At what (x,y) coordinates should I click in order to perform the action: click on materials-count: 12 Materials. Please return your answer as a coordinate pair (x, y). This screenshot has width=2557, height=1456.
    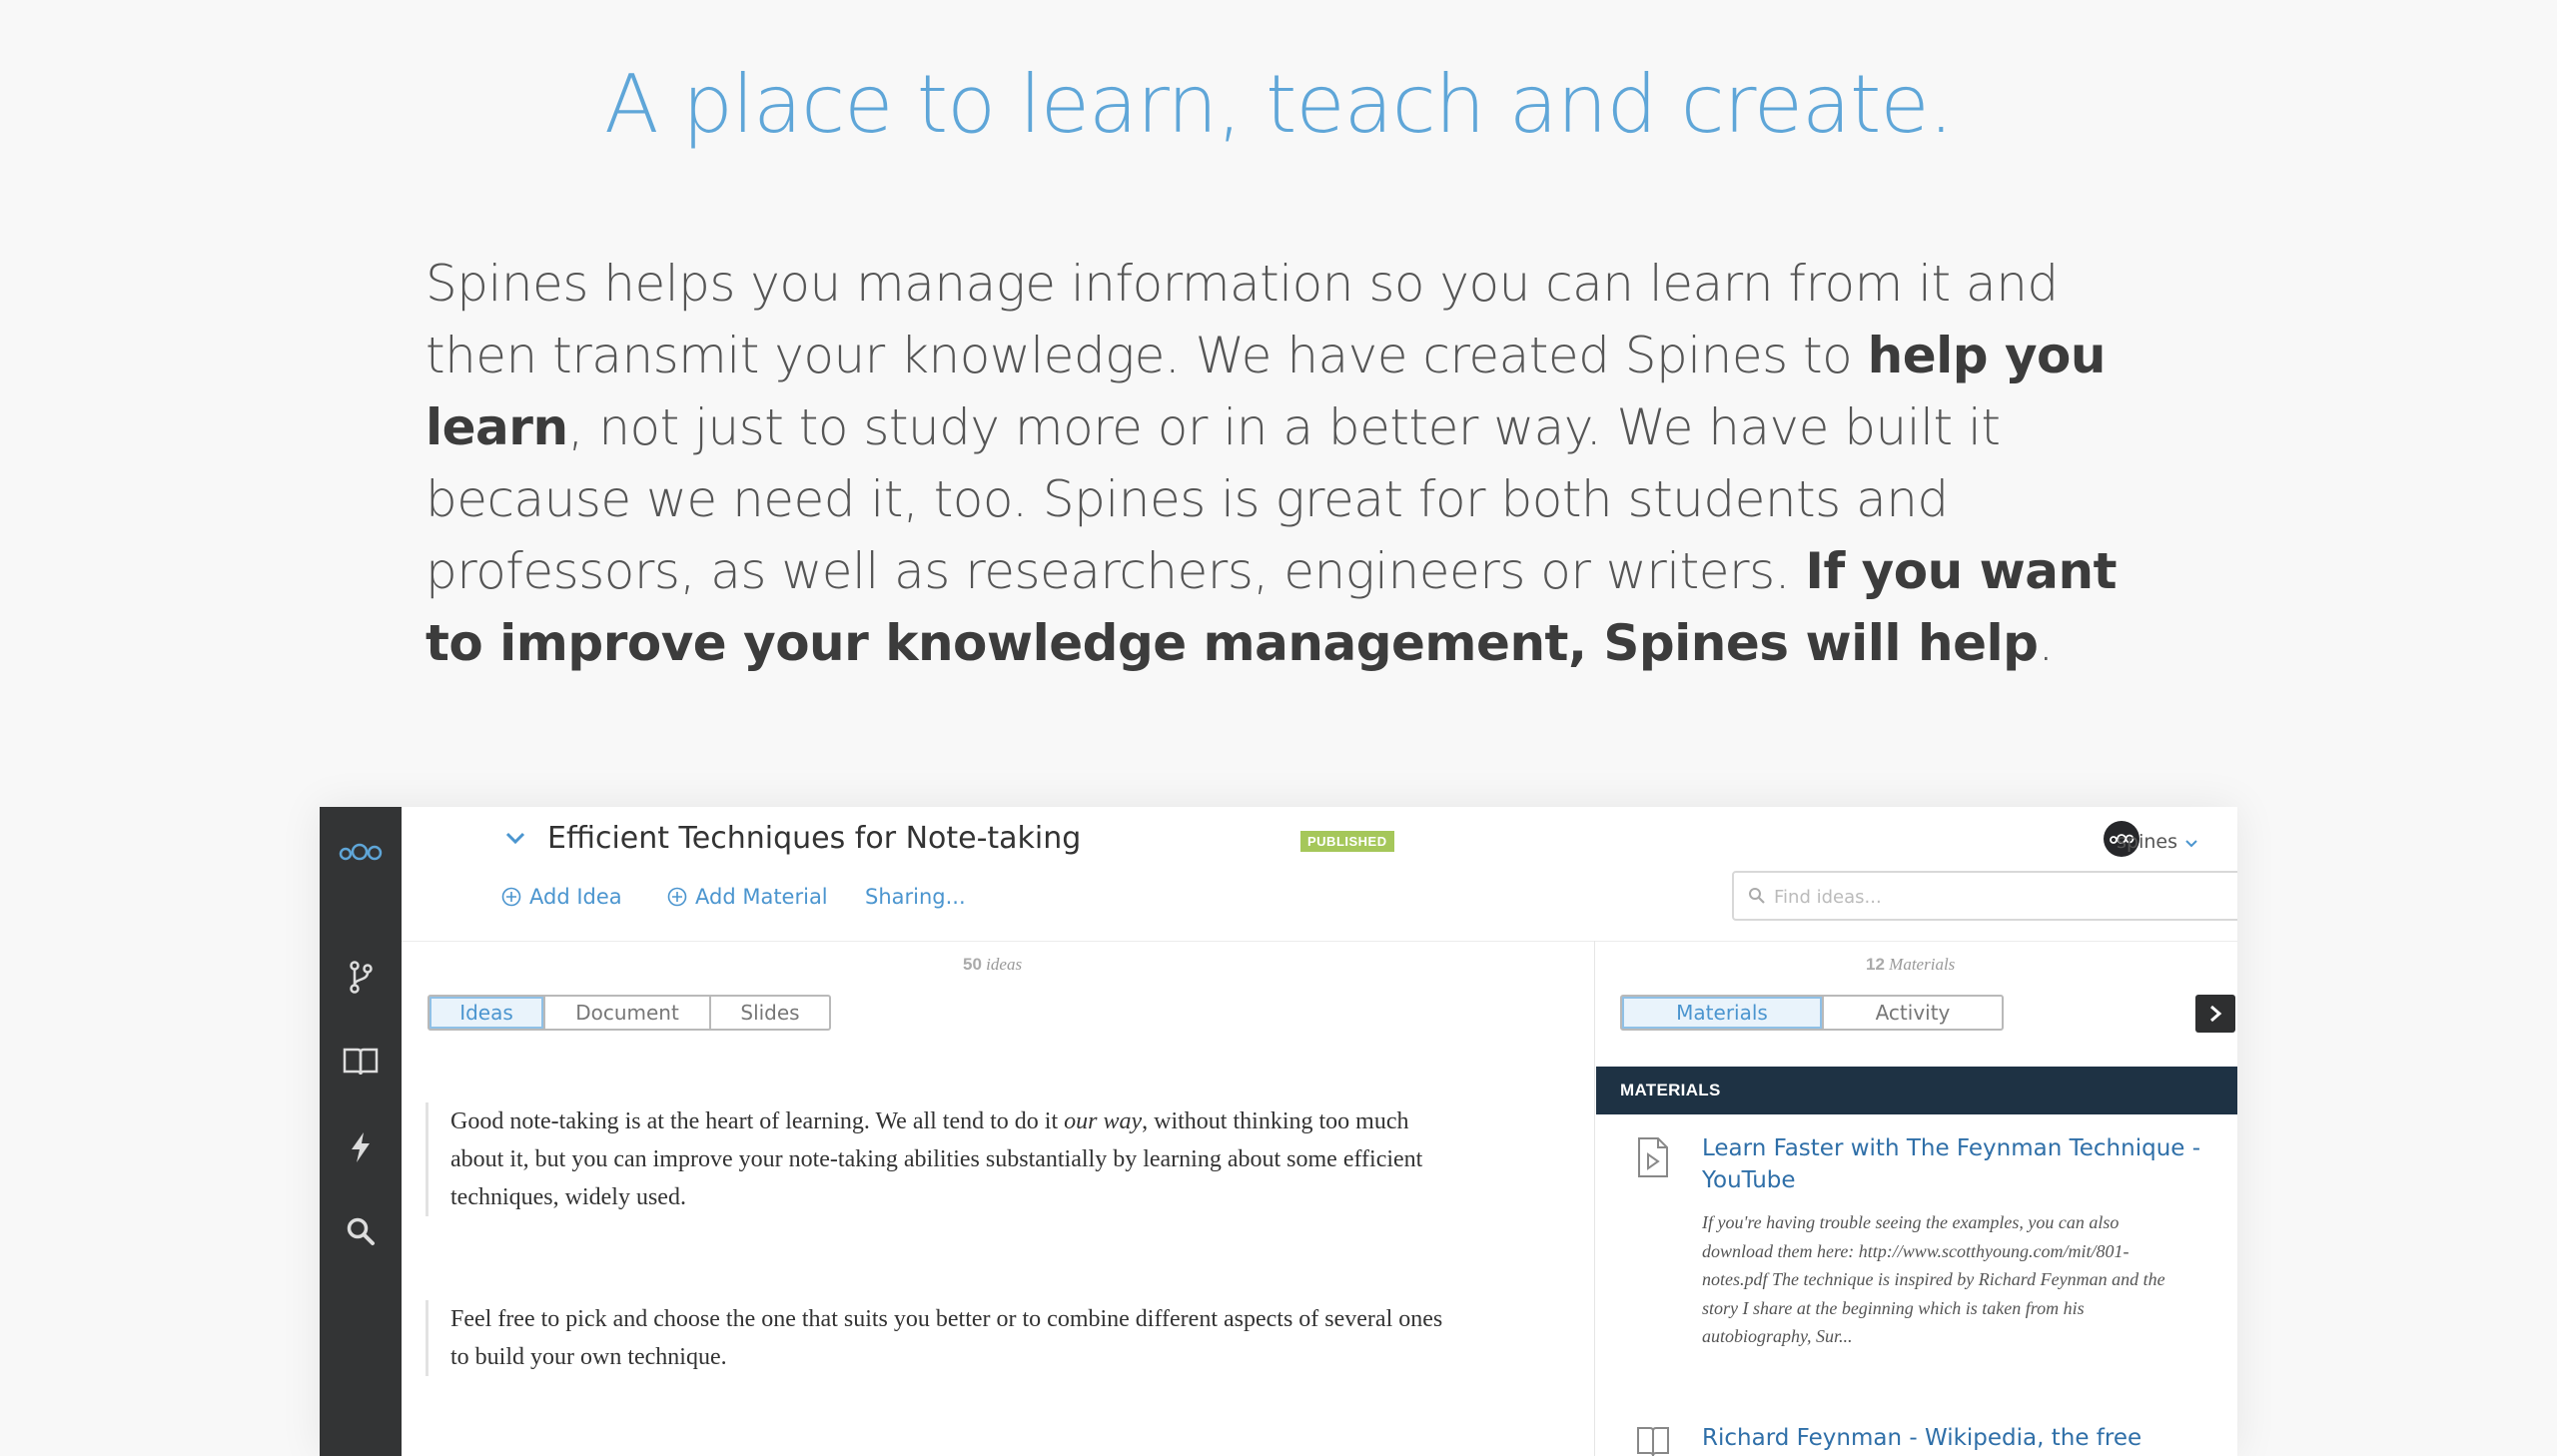
    Looking at the image, I should click on (1910, 965).